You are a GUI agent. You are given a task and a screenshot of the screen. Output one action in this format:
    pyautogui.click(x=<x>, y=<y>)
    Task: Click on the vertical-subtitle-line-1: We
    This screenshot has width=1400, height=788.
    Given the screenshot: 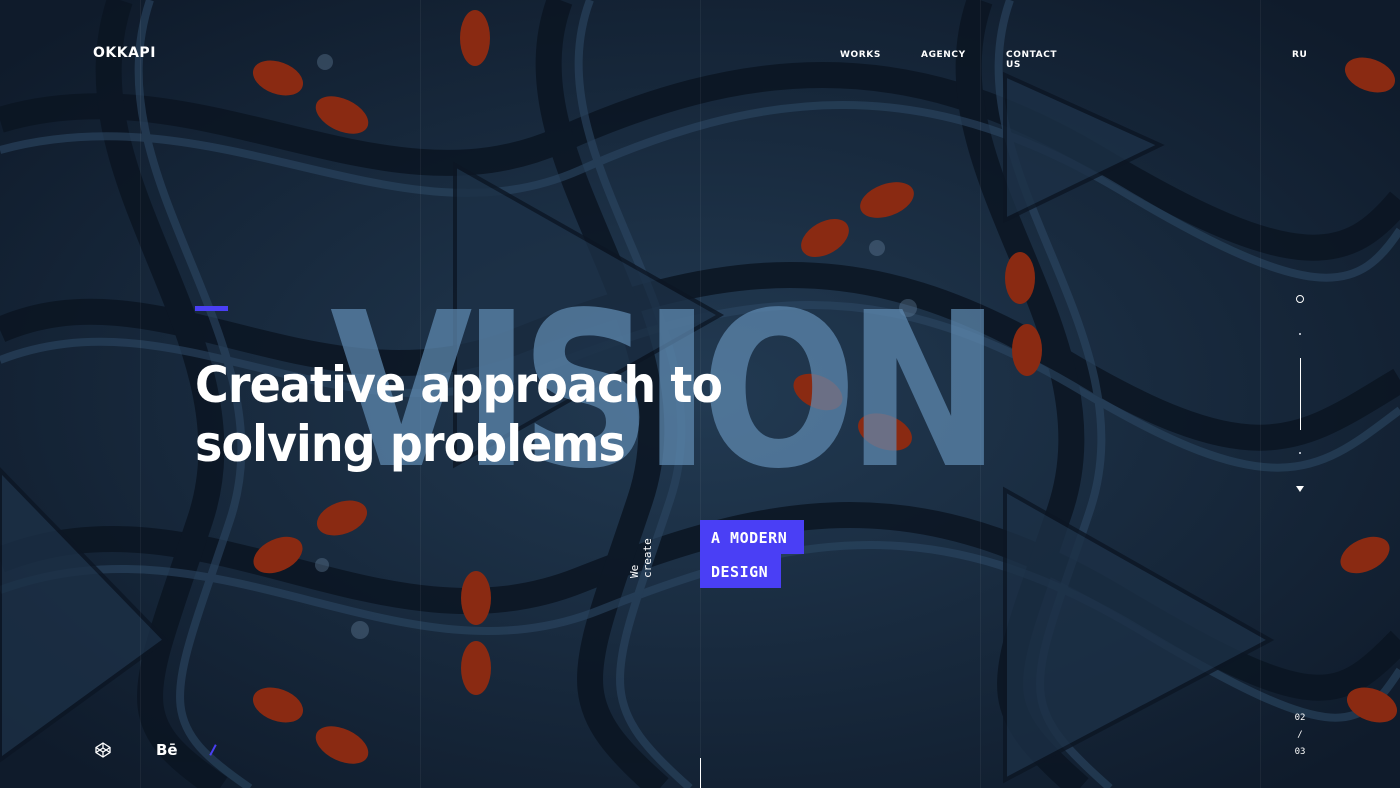 What is the action you would take?
    pyautogui.click(x=634, y=571)
    